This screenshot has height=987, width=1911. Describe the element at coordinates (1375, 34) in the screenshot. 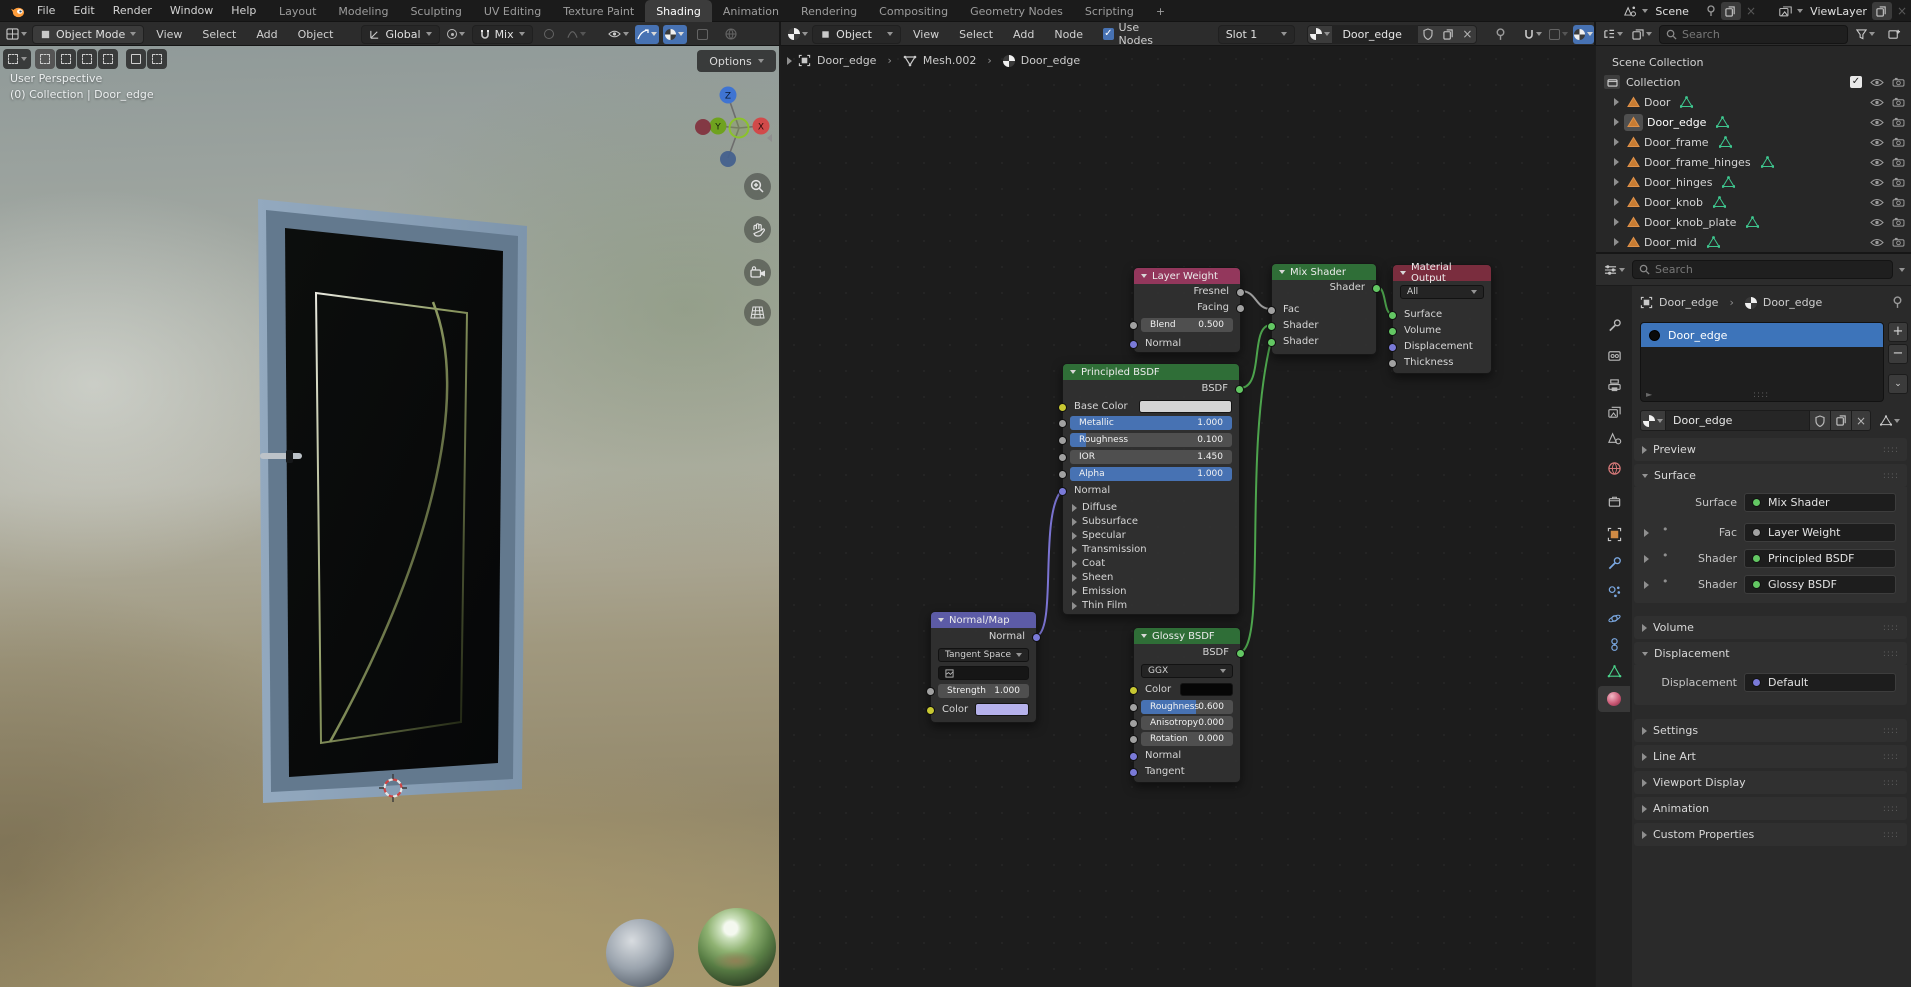

I see `material-name-field: Door_edge` at that location.